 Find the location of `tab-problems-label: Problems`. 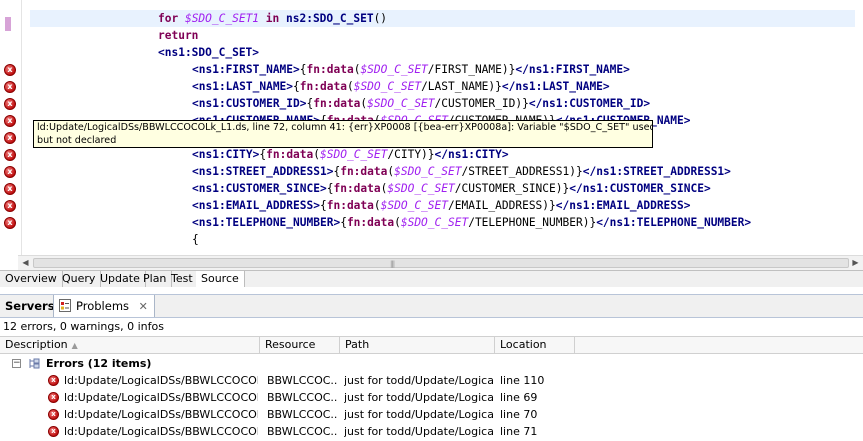

tab-problems-label: Problems is located at coordinates (103, 306).